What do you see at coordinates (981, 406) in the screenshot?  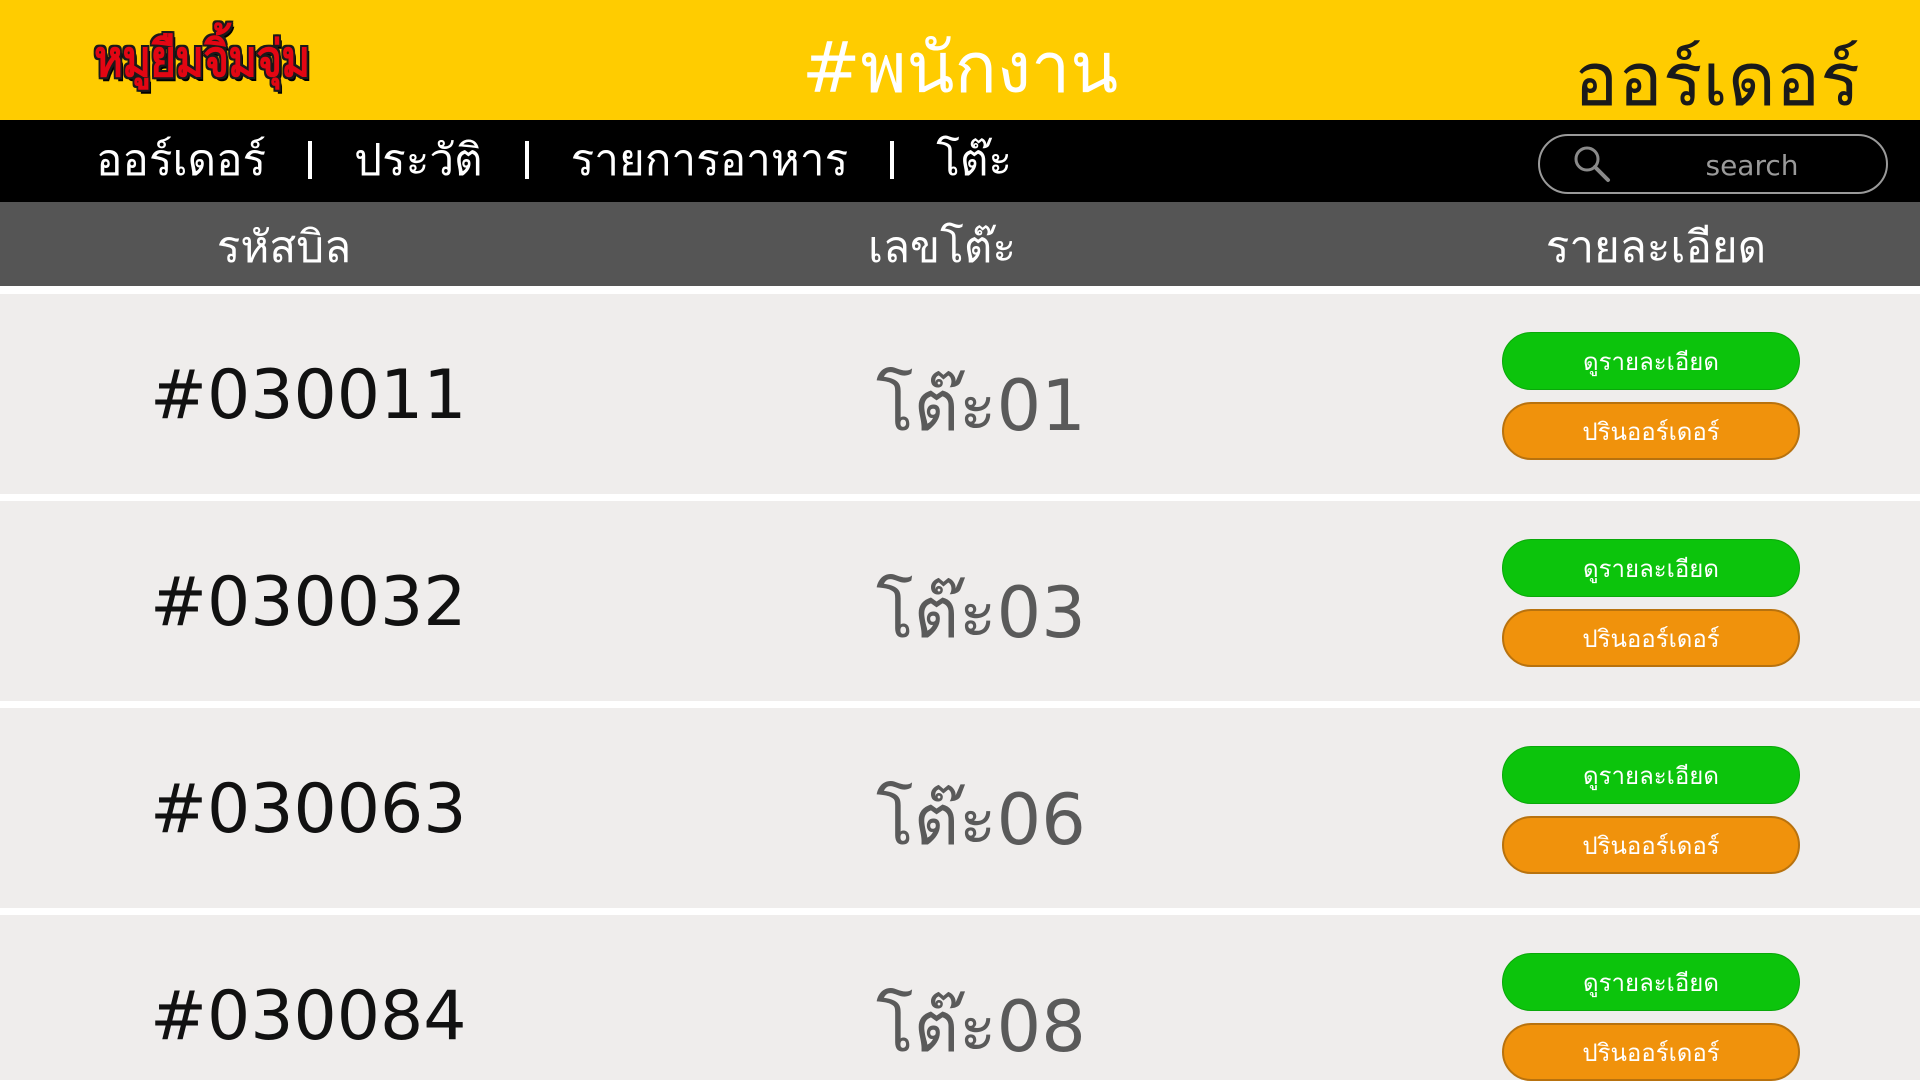 I see `table-number: โต๊ะ01` at bounding box center [981, 406].